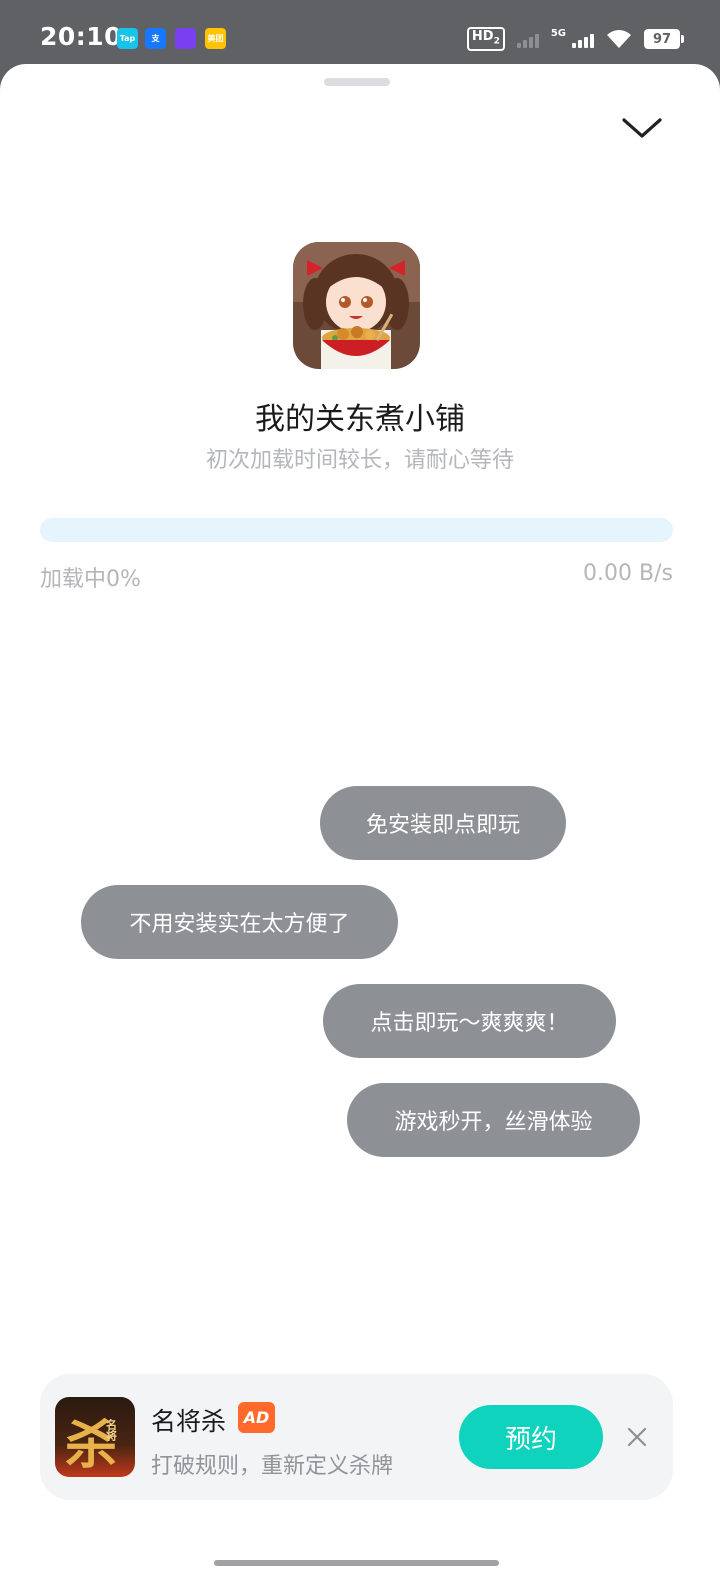 The width and height of the screenshot is (720, 1584). I want to click on ad-icon-small-text: 名将, so click(111, 1430).